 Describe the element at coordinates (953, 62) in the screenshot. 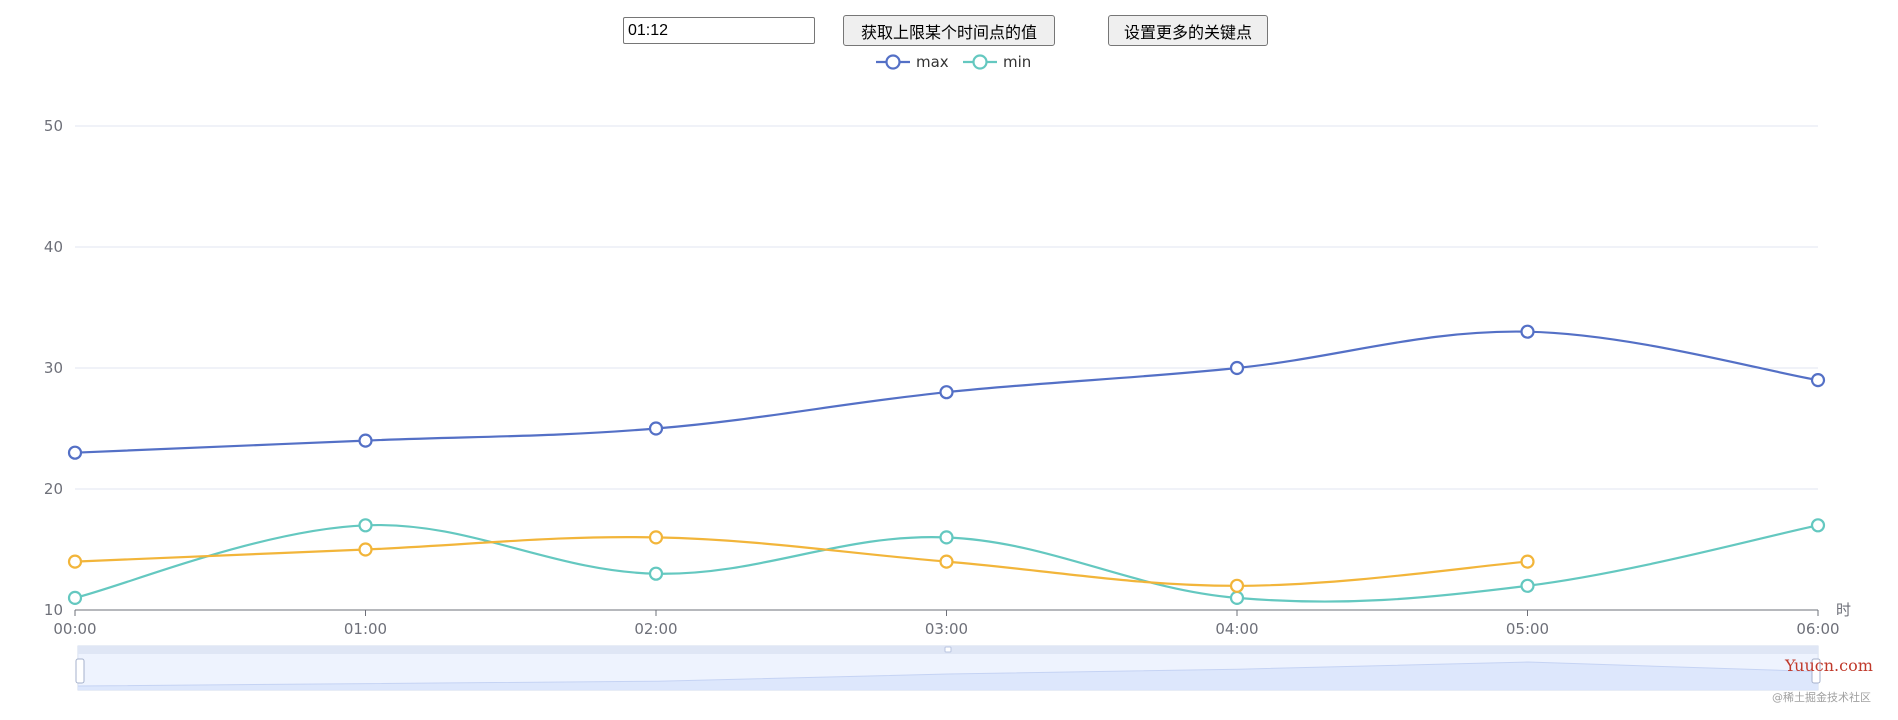

I see `legend: max min` at that location.